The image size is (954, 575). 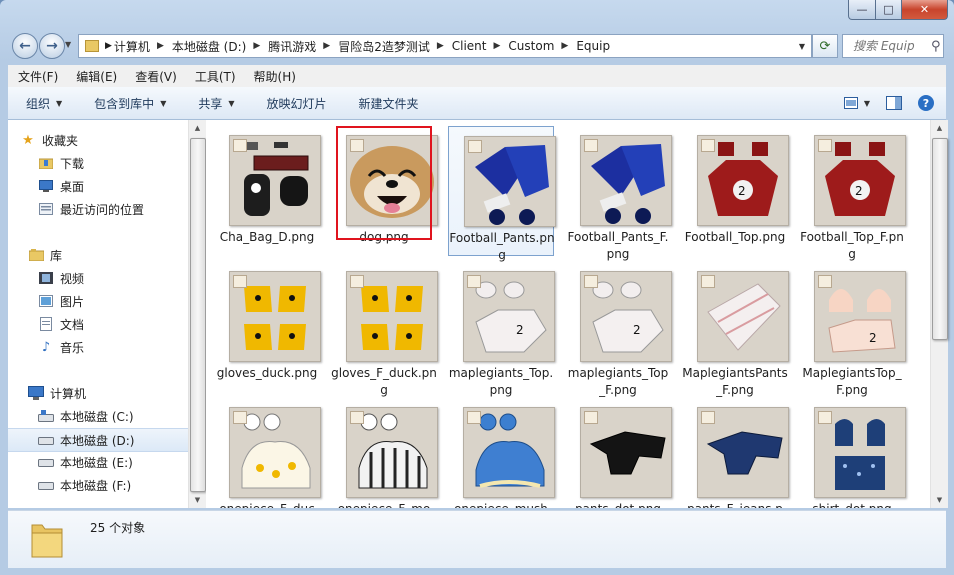 What do you see at coordinates (68, 44) in the screenshot?
I see `recent-pages-dropdown-icon: ▼` at bounding box center [68, 44].